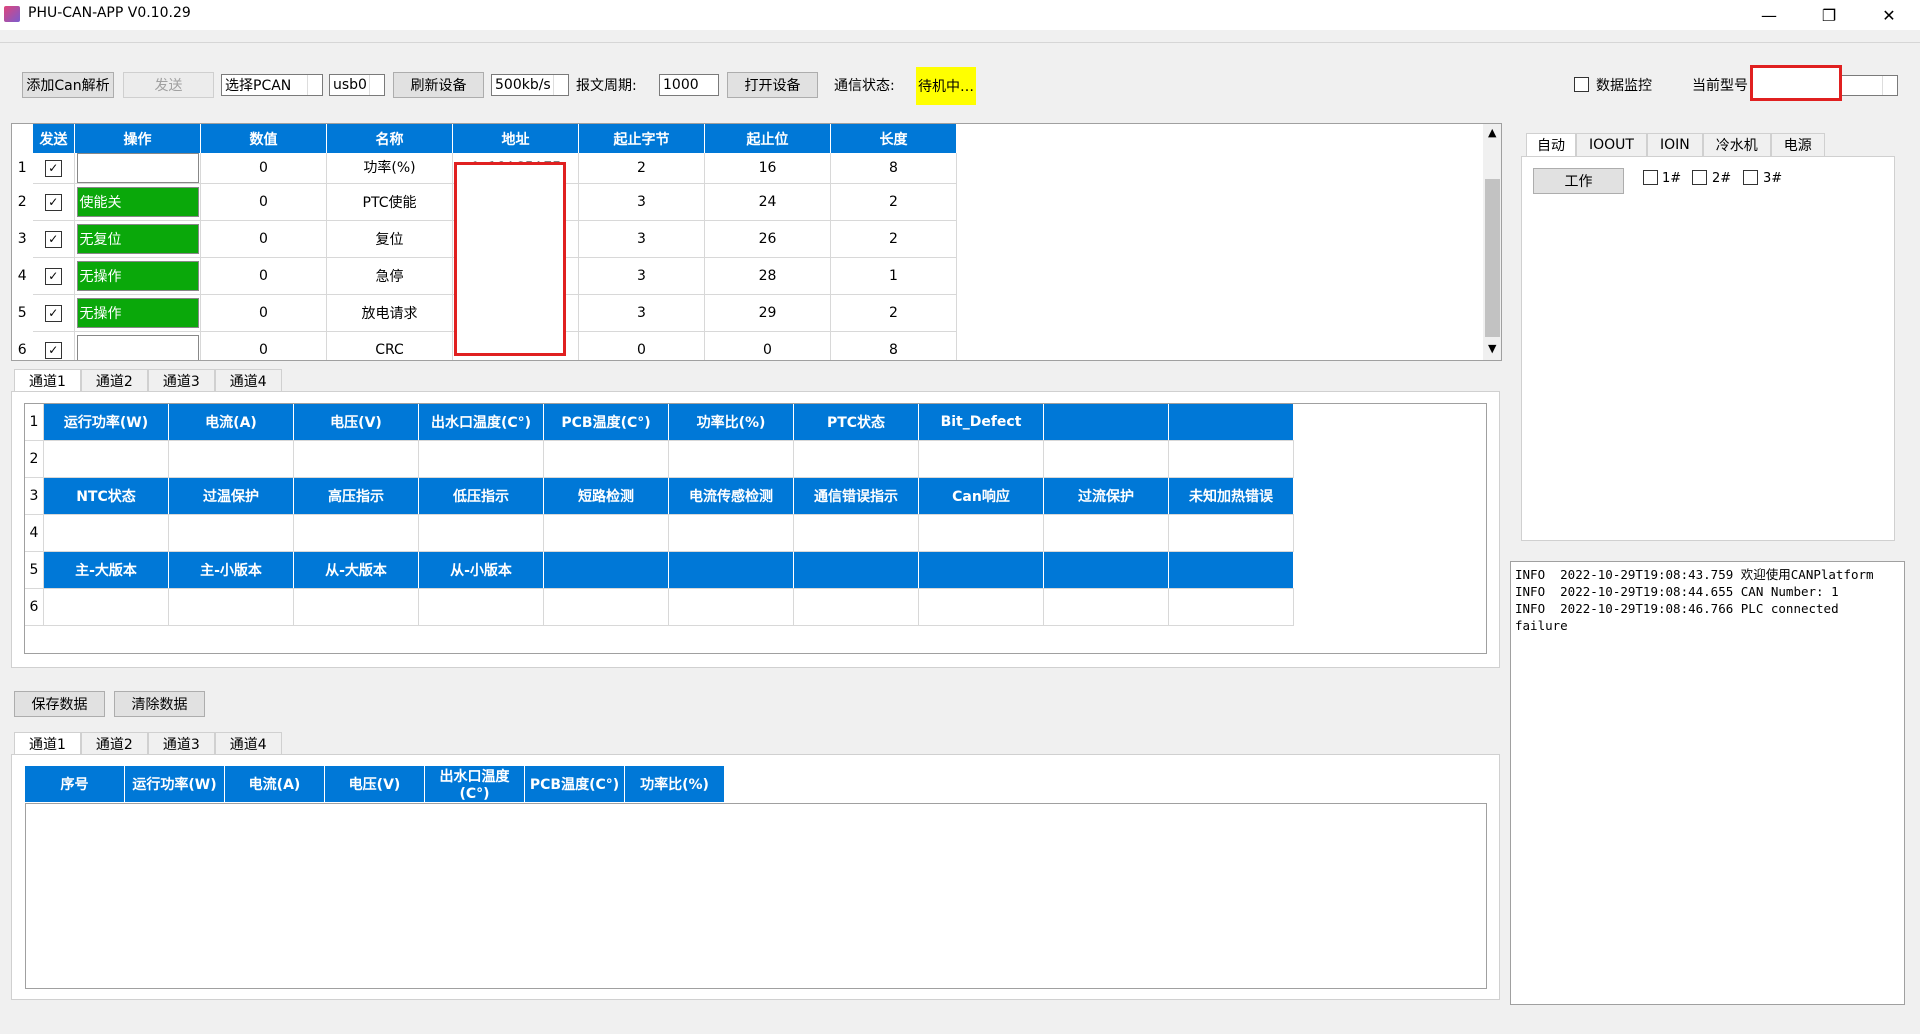 The height and width of the screenshot is (1034, 1920). What do you see at coordinates (1492, 132) in the screenshot?
I see `scroll-up-icon: ▲` at bounding box center [1492, 132].